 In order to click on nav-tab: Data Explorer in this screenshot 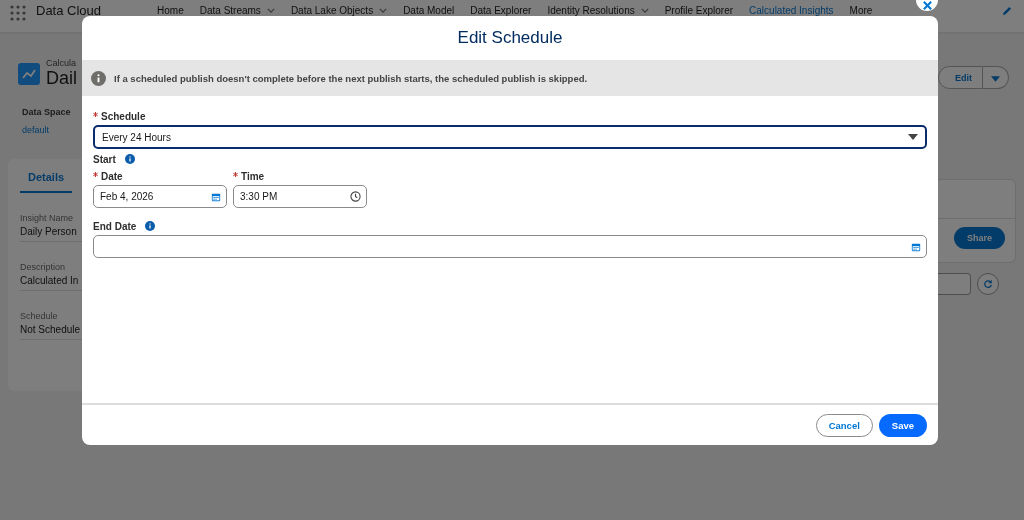, I will do `click(501, 10)`.